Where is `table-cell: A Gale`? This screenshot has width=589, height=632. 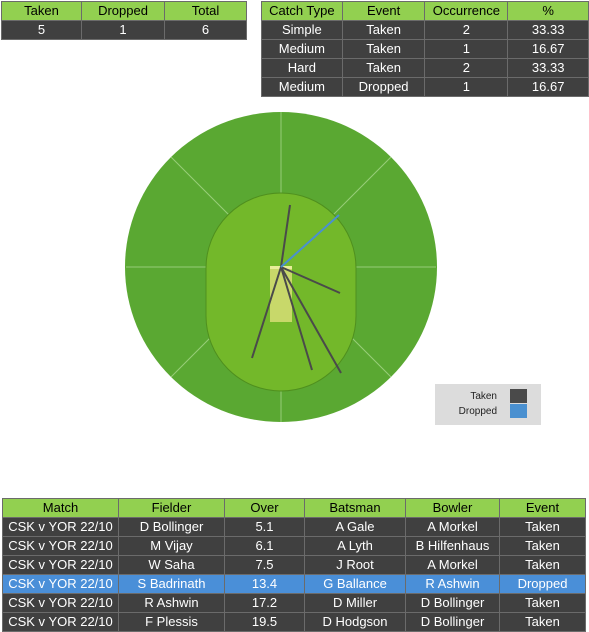 table-cell: A Gale is located at coordinates (355, 527).